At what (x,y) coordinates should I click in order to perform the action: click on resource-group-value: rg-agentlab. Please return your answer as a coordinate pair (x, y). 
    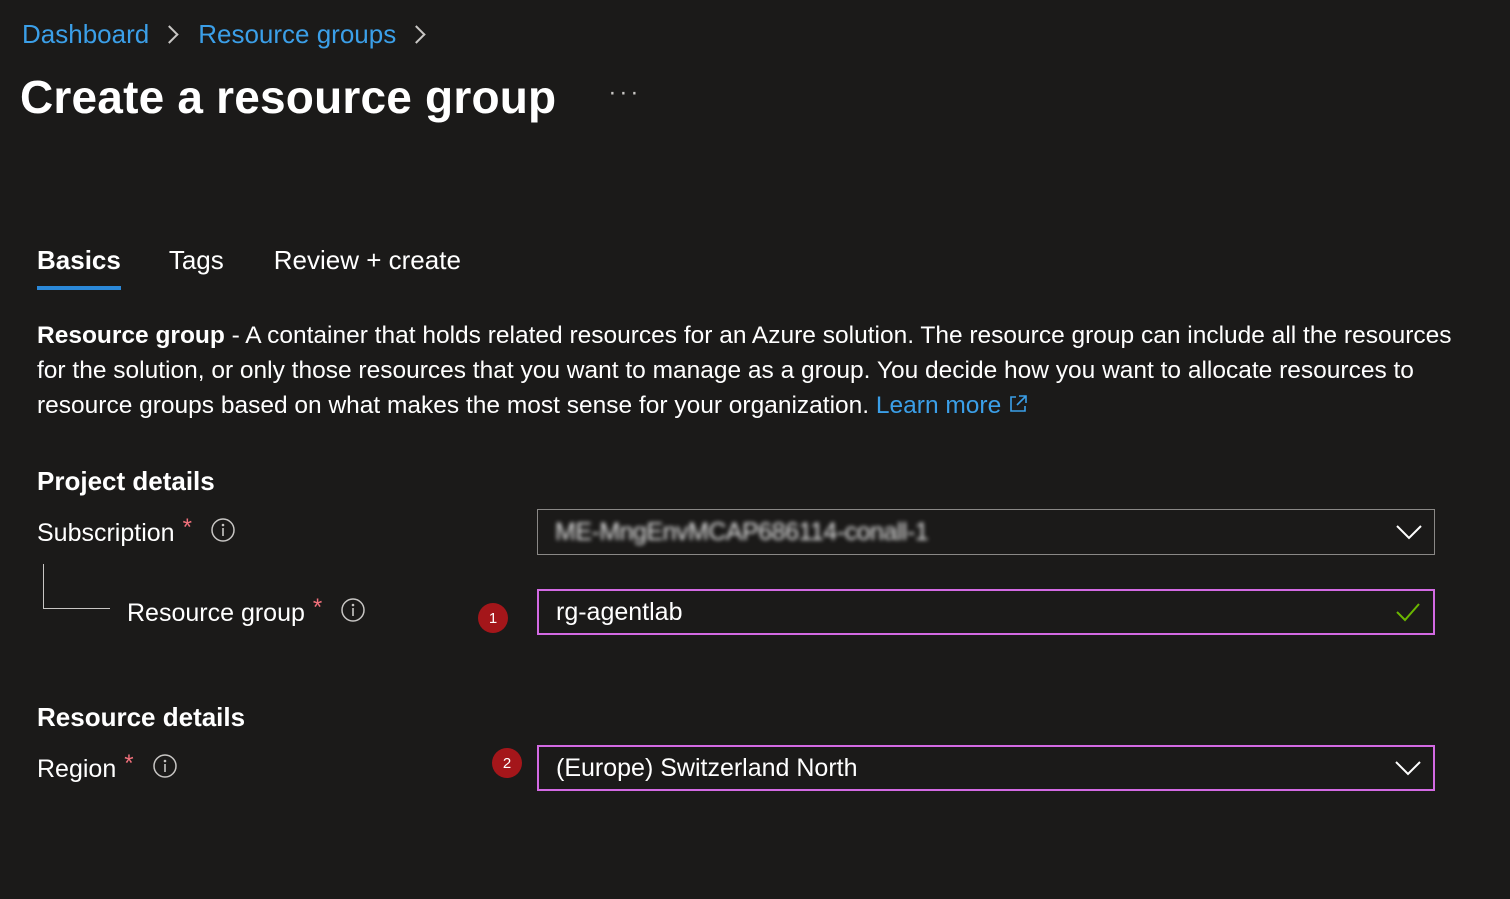
    Looking at the image, I should click on (969, 612).